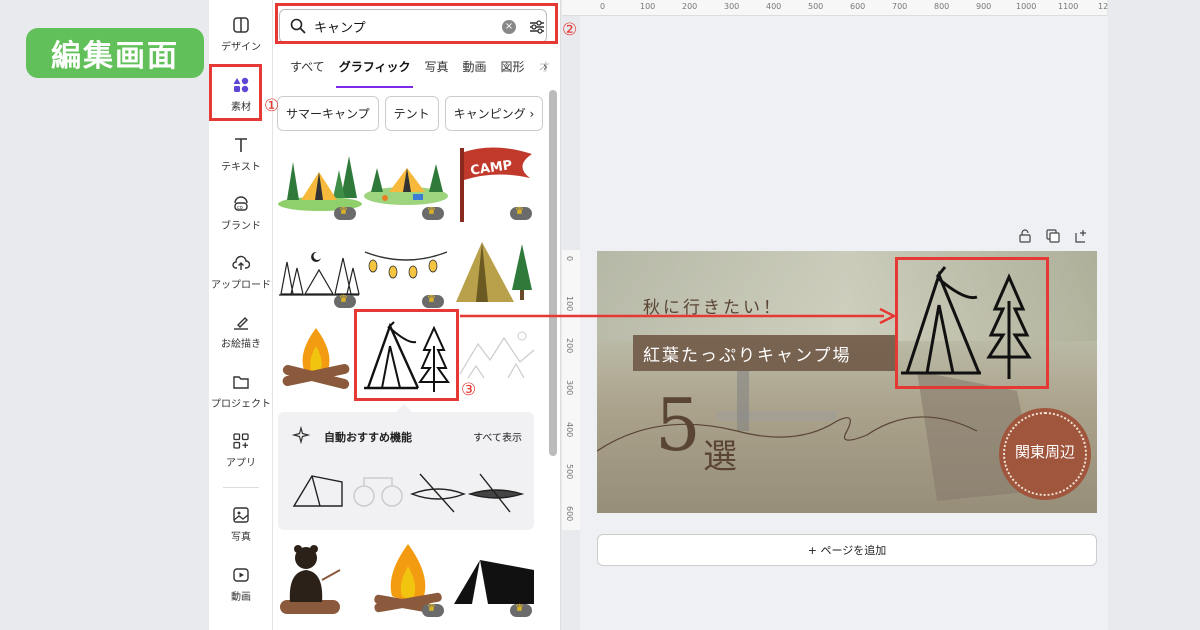  I want to click on page-tools, so click(1053, 236).